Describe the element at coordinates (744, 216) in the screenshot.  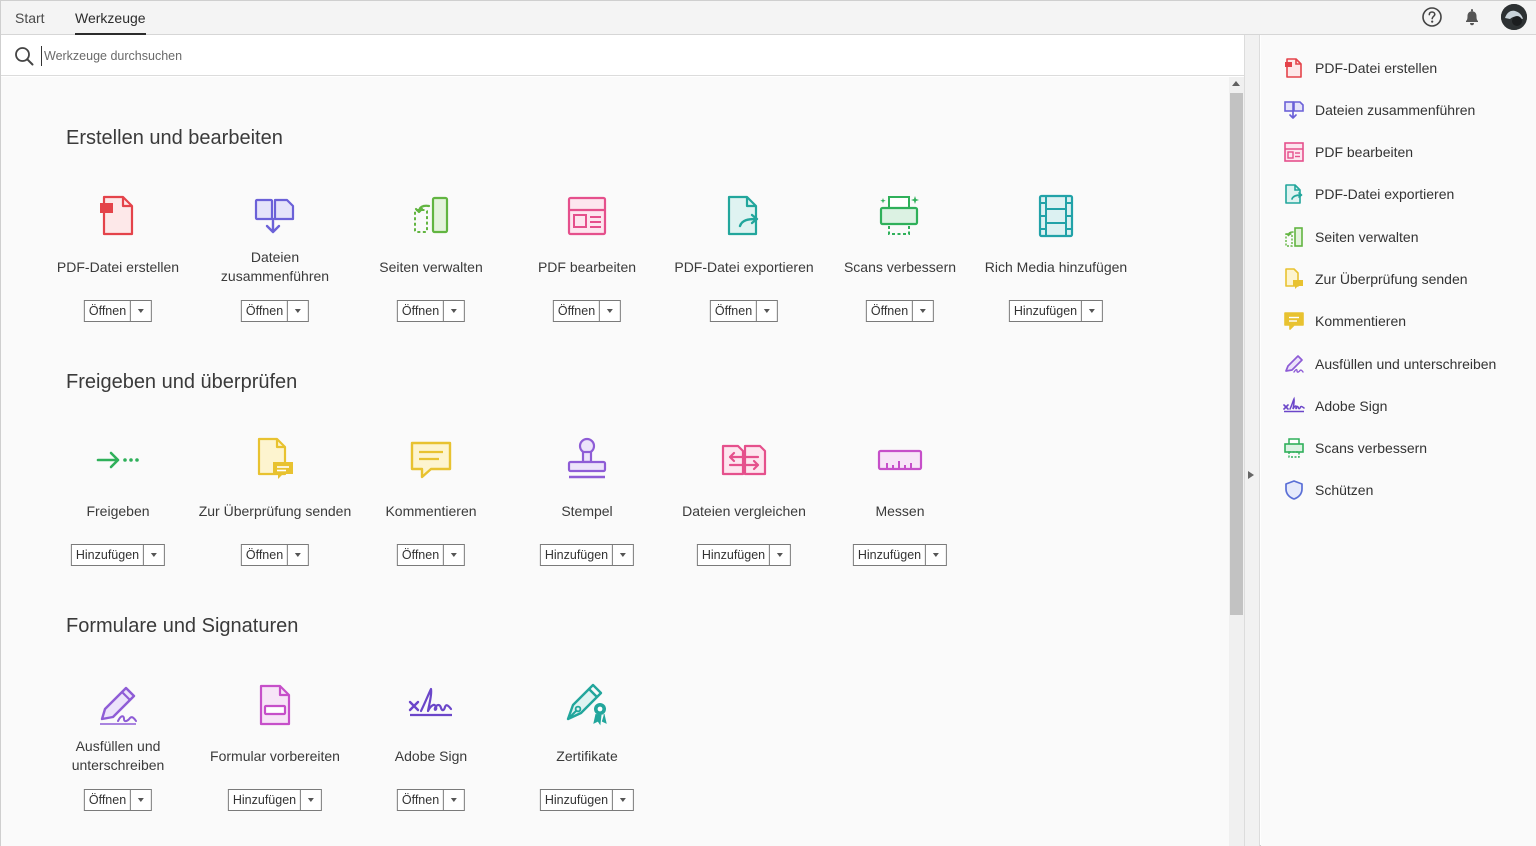
I see `export-pdf-icon` at that location.